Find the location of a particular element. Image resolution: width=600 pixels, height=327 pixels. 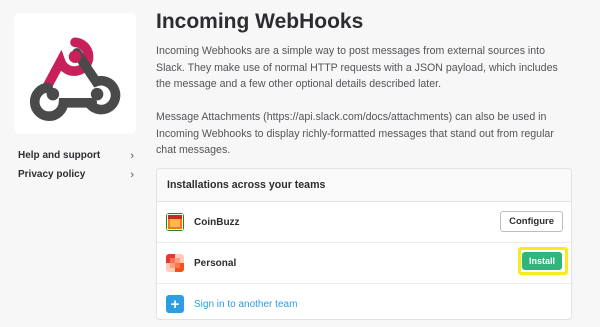

add-team-row: + Sign in to another team is located at coordinates (364, 304).